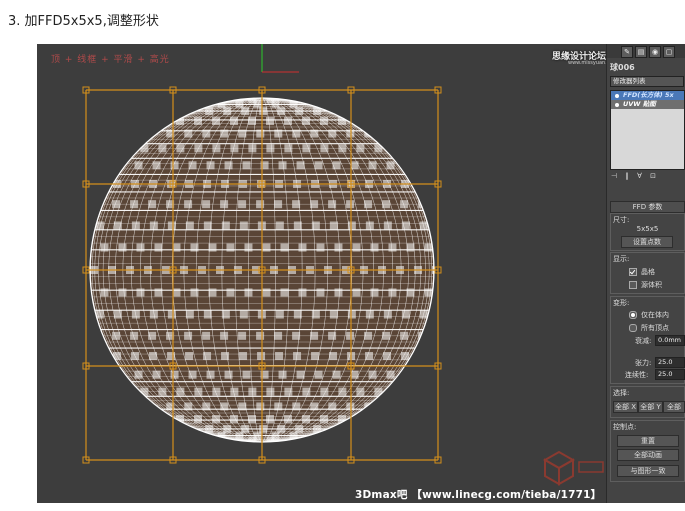  What do you see at coordinates (621, 259) in the screenshot?
I see `display-label: 显示:` at bounding box center [621, 259].